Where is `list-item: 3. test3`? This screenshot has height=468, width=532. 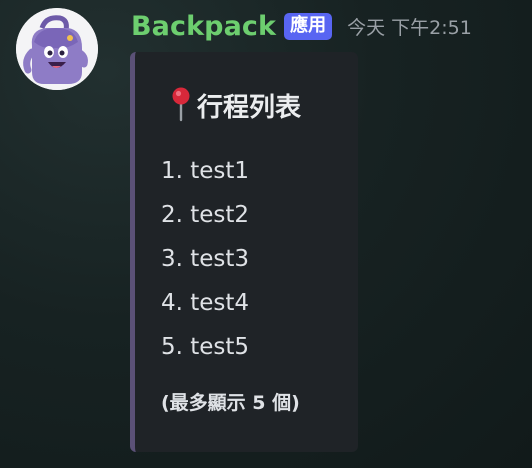
list-item: 3. test3 is located at coordinates (205, 259).